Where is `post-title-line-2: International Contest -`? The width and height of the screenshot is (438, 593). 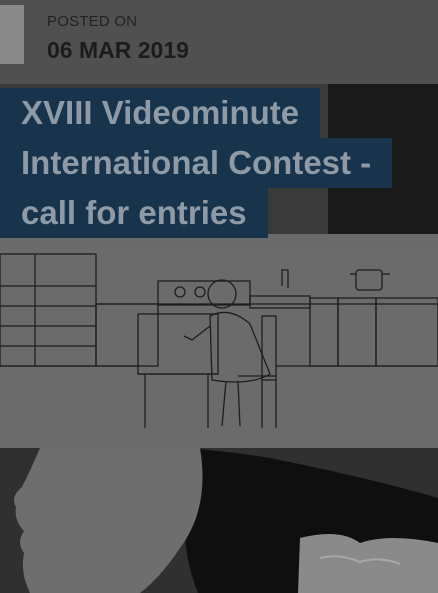 post-title-line-2: International Contest - is located at coordinates (196, 163).